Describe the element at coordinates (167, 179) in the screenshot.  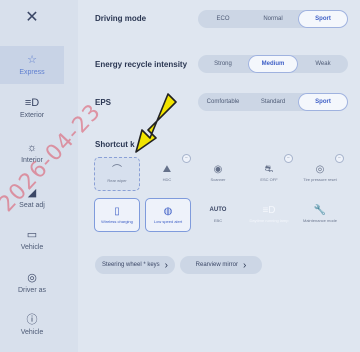
I see `shortcut-tile-label: HDC` at that location.